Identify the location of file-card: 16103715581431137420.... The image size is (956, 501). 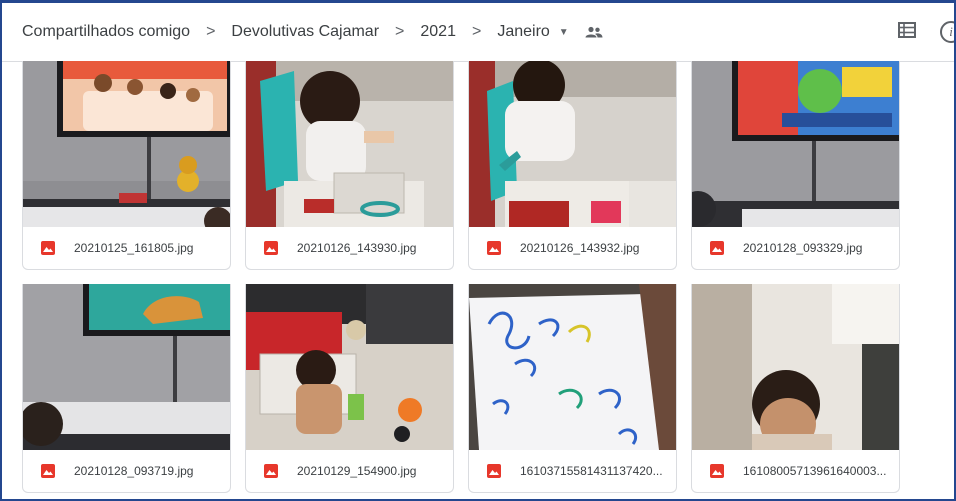
(572, 388).